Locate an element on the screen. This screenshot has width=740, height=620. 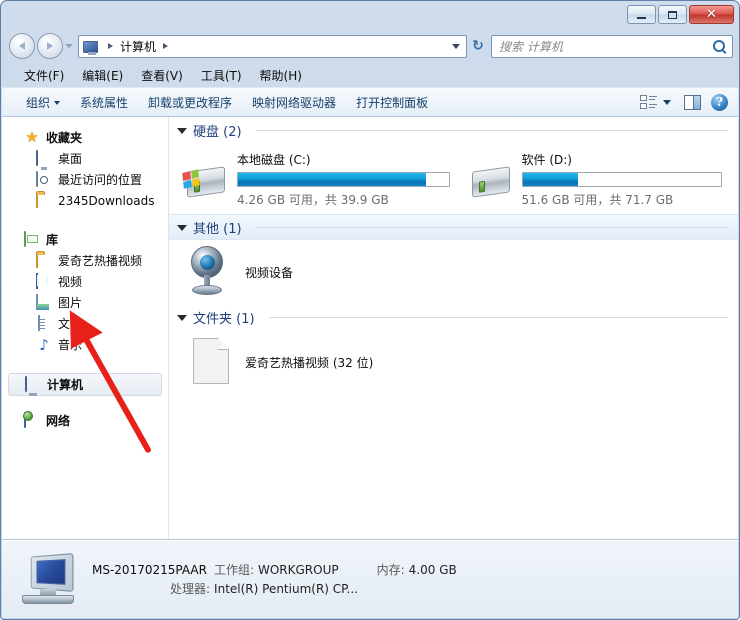
forward-button is located at coordinates (50, 46).